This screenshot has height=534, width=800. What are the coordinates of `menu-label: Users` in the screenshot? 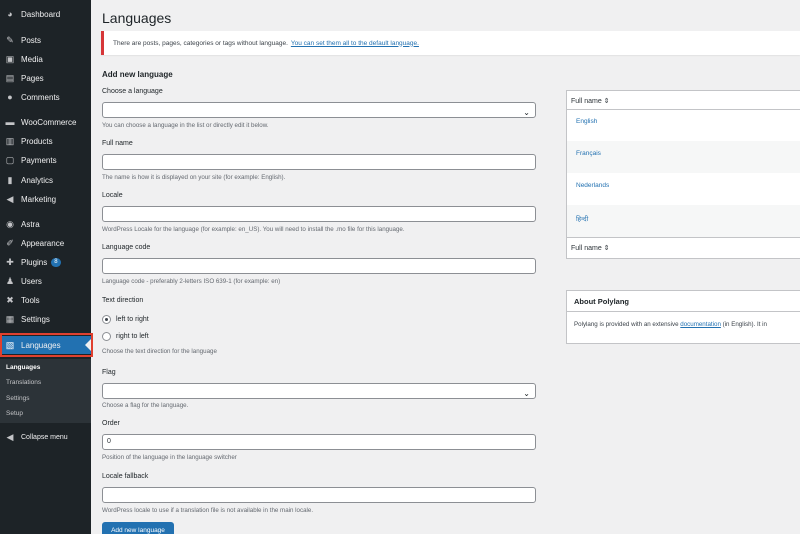 It's located at (31, 281).